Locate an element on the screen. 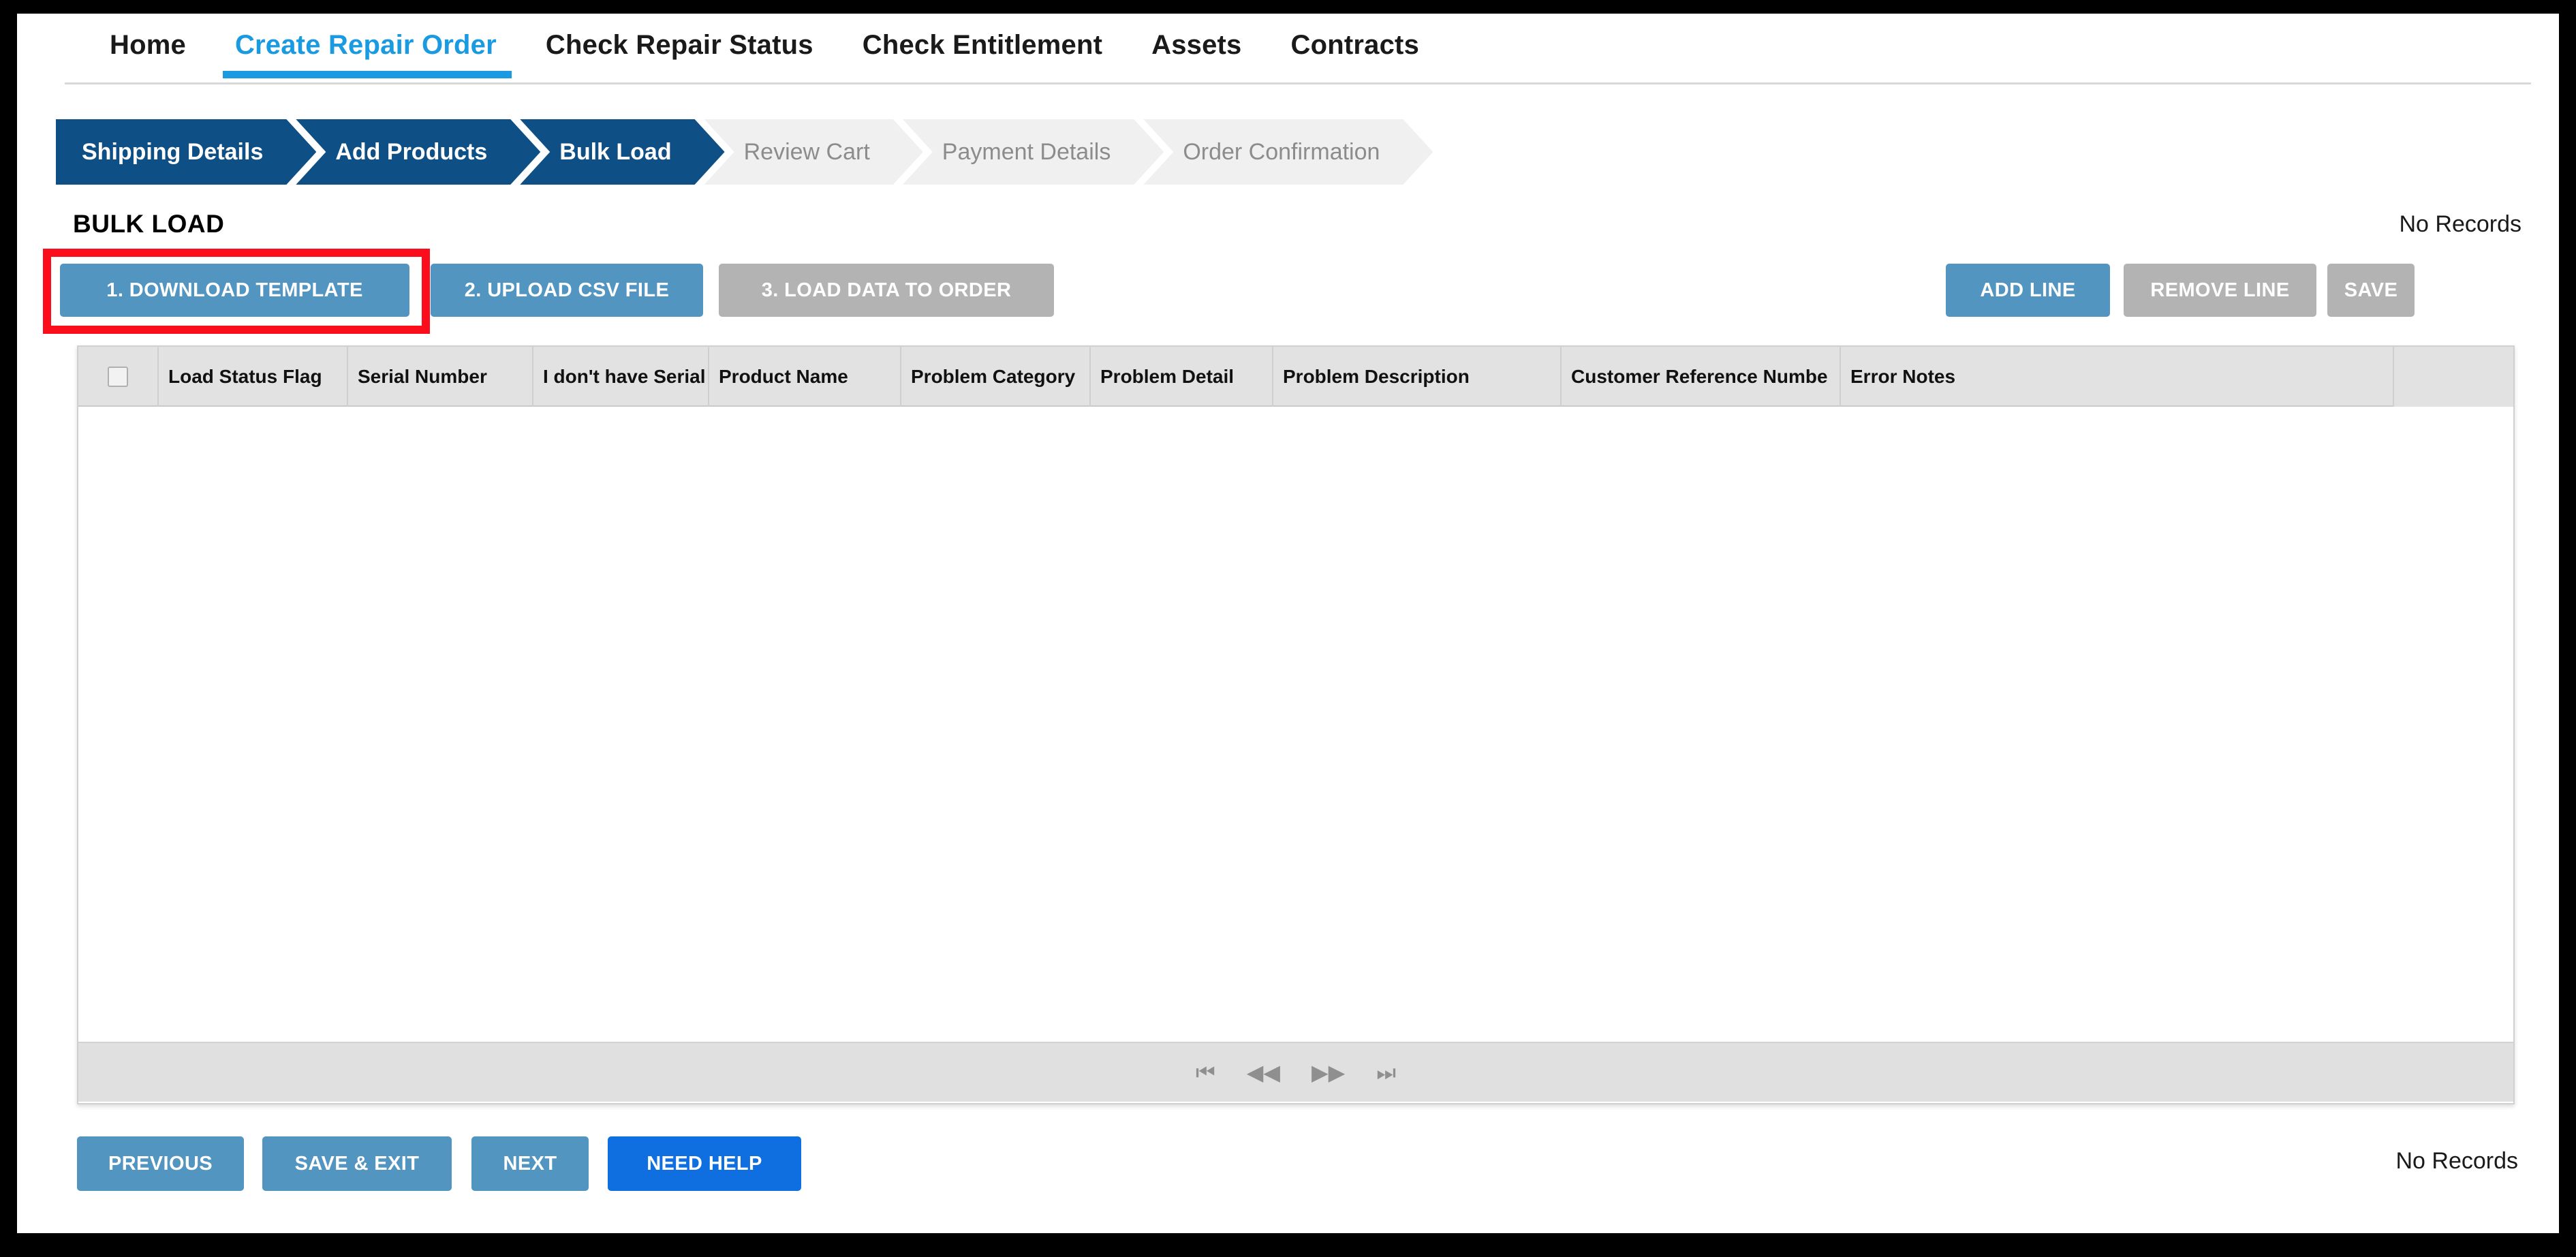  wizard-step-order-confirmation: Order Confirmation is located at coordinates (1288, 152).